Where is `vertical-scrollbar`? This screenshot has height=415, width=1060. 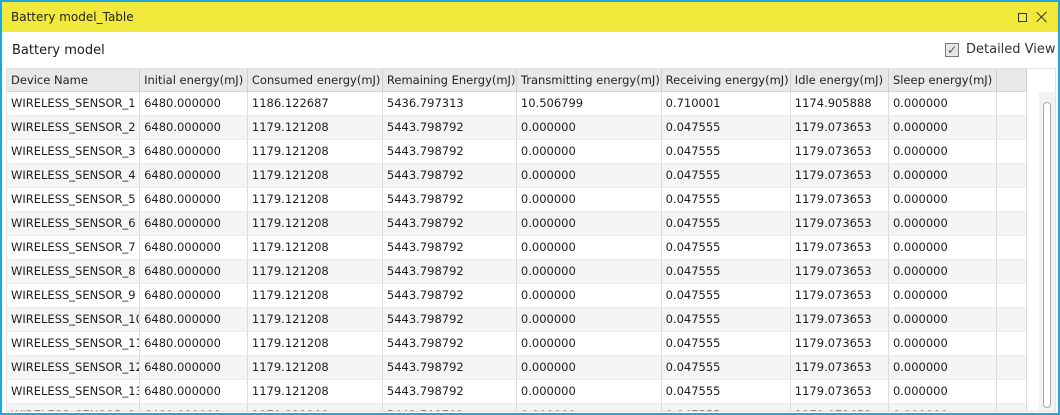
vertical-scrollbar is located at coordinates (1047, 251).